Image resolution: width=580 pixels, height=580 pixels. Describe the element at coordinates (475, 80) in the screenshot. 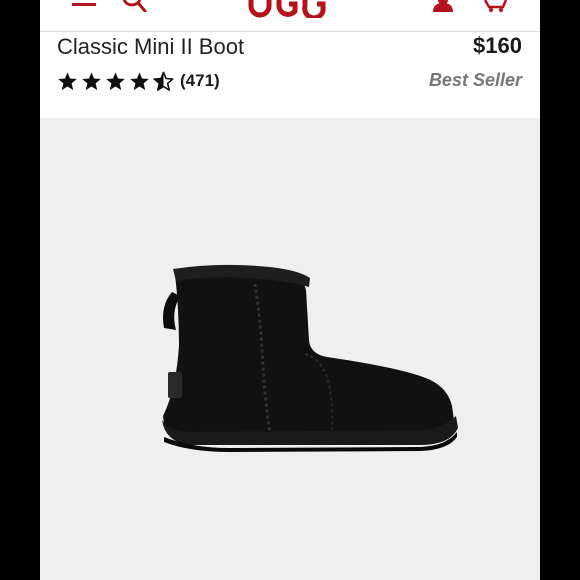

I see `best-seller-badge: Best Seller` at that location.